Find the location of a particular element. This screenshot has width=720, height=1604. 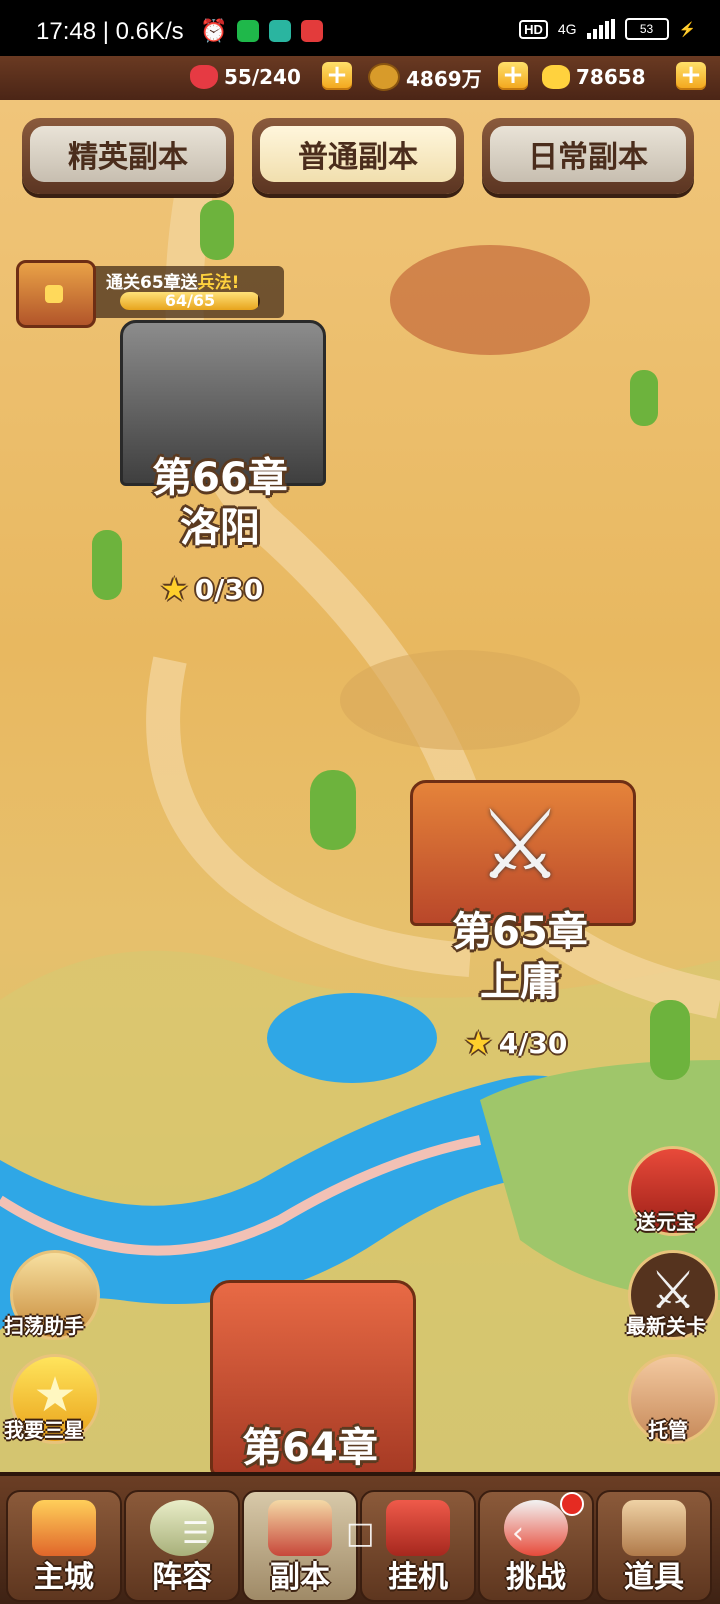

send-ingot-label: 送元宝 is located at coordinates (666, 1222).